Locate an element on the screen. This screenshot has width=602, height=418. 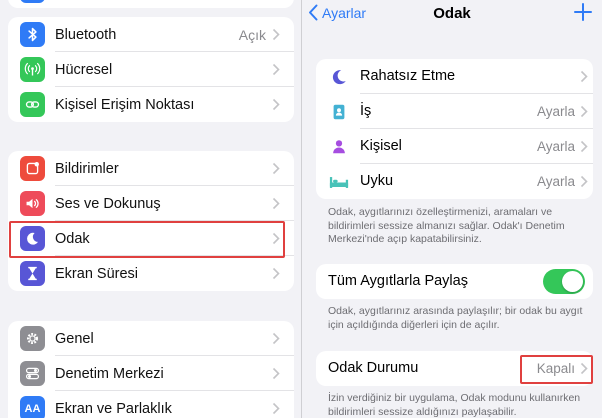
focus-mode-label: İş is located at coordinates (366, 111).